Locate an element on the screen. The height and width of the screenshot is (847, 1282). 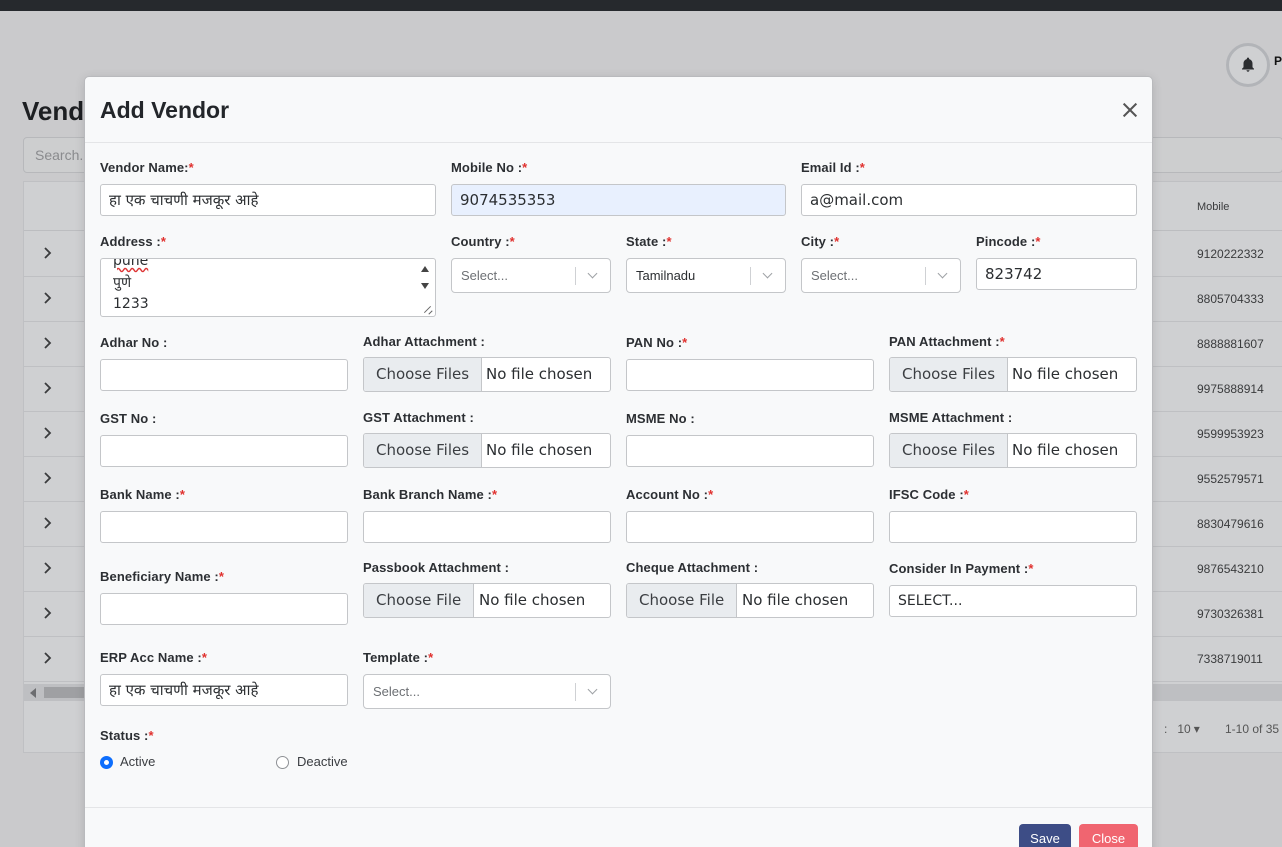
mobile-no-input: 9074535353 is located at coordinates (618, 200).